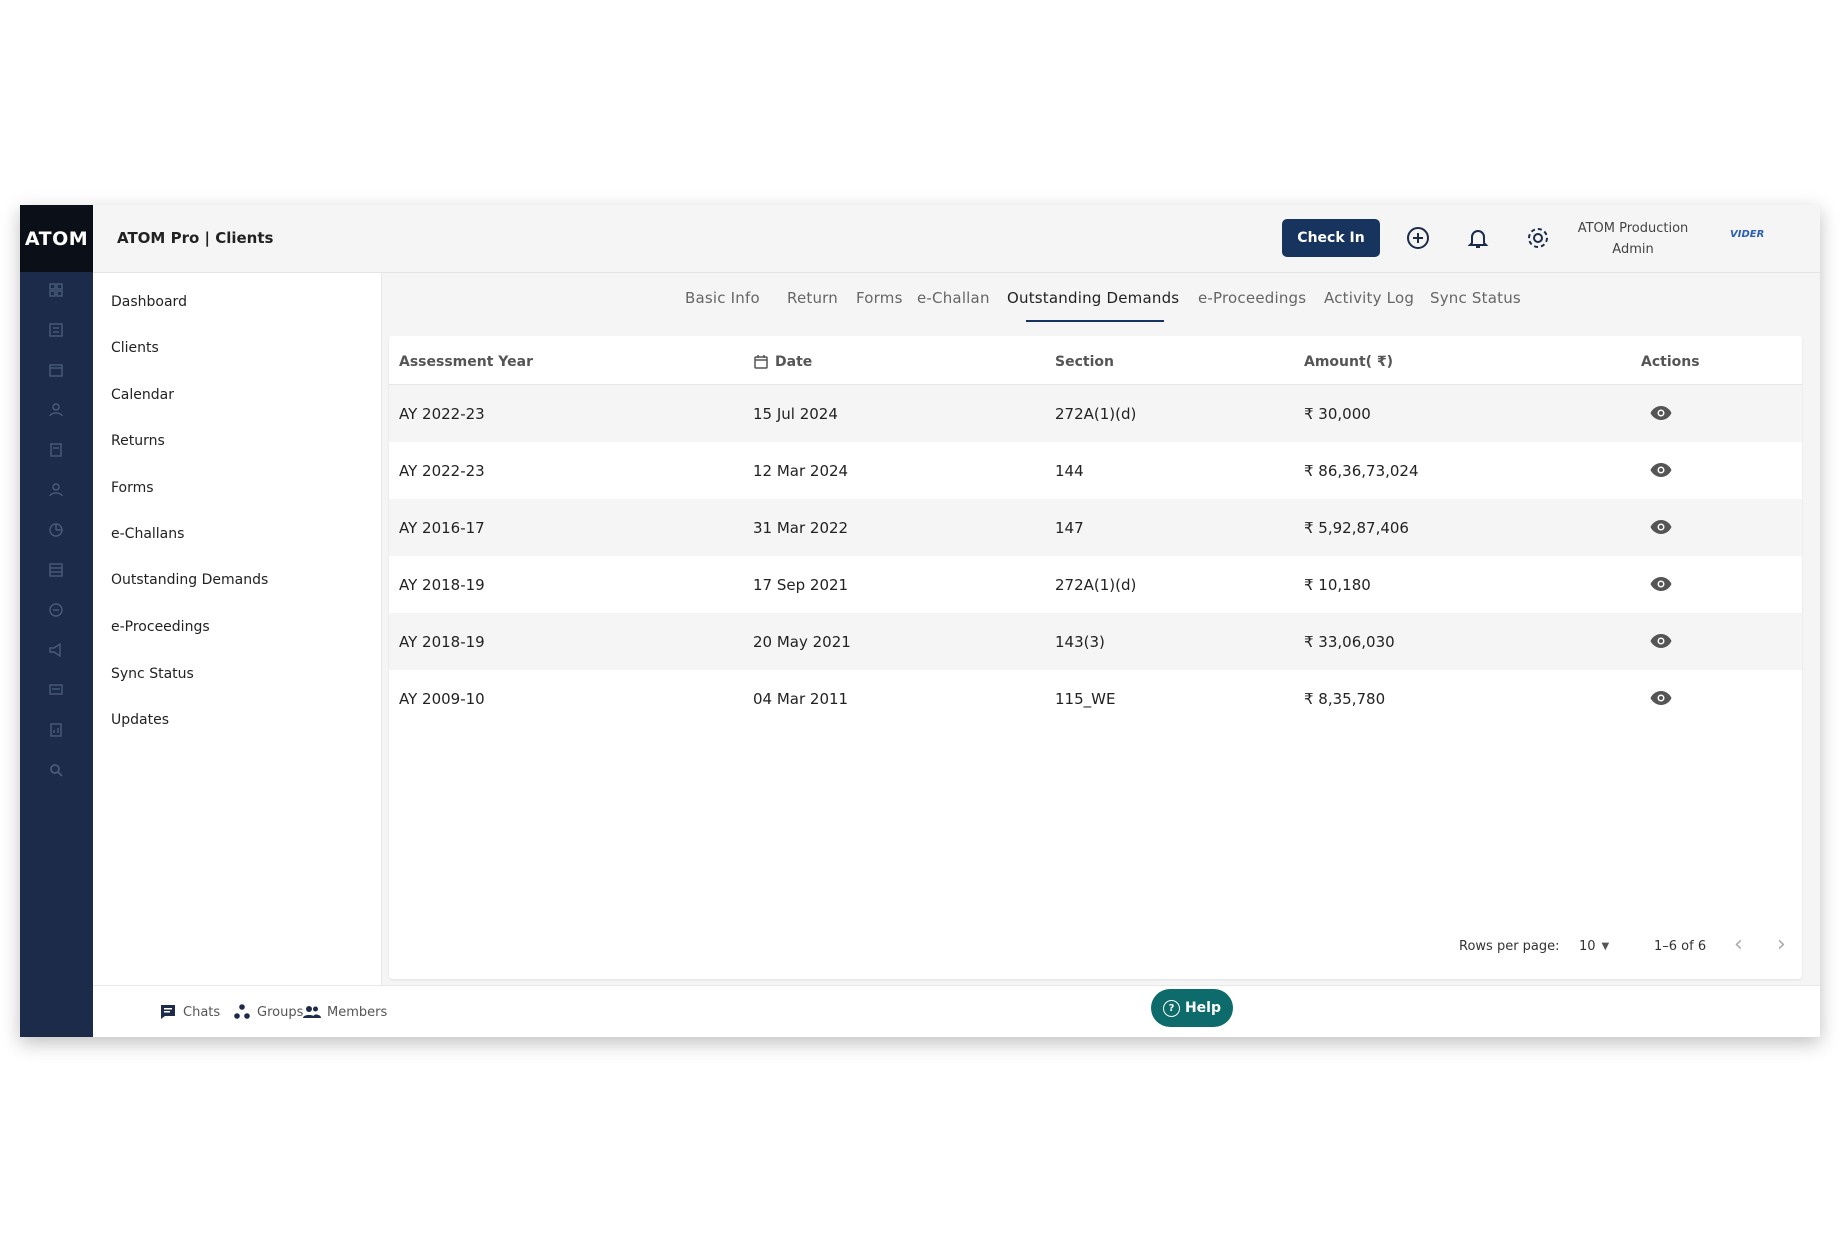 The height and width of the screenshot is (1237, 1840). What do you see at coordinates (1781, 944) in the screenshot?
I see `chevron-right-icon: ›` at bounding box center [1781, 944].